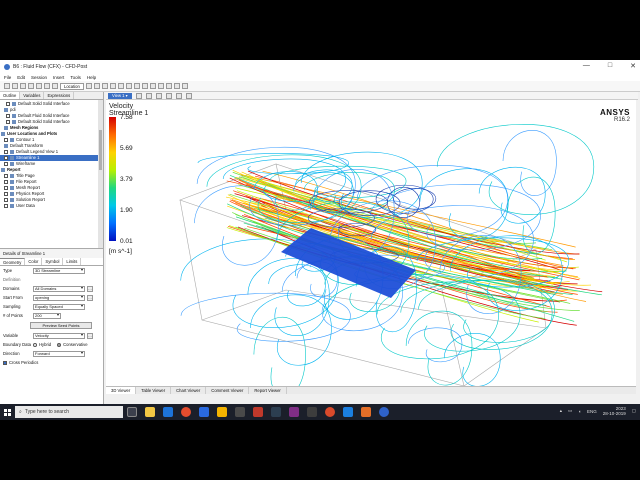  Describe the element at coordinates (59, 353) in the screenshot. I see `direction-select: Forward` at that location.